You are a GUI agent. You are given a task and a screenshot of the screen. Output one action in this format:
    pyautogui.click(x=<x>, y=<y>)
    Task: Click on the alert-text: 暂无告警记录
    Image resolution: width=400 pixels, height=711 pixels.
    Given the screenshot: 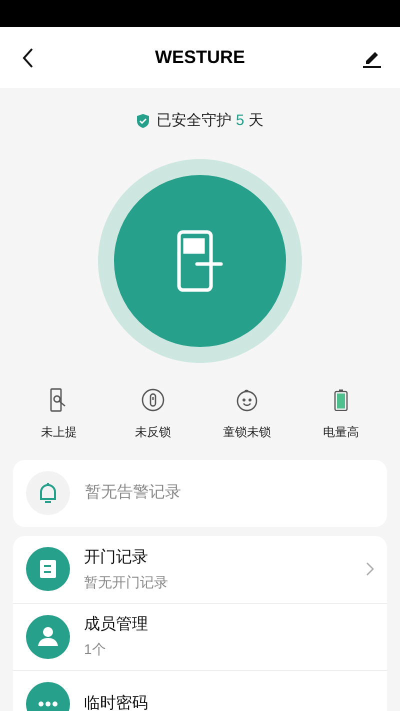 What is the action you would take?
    pyautogui.click(x=133, y=492)
    